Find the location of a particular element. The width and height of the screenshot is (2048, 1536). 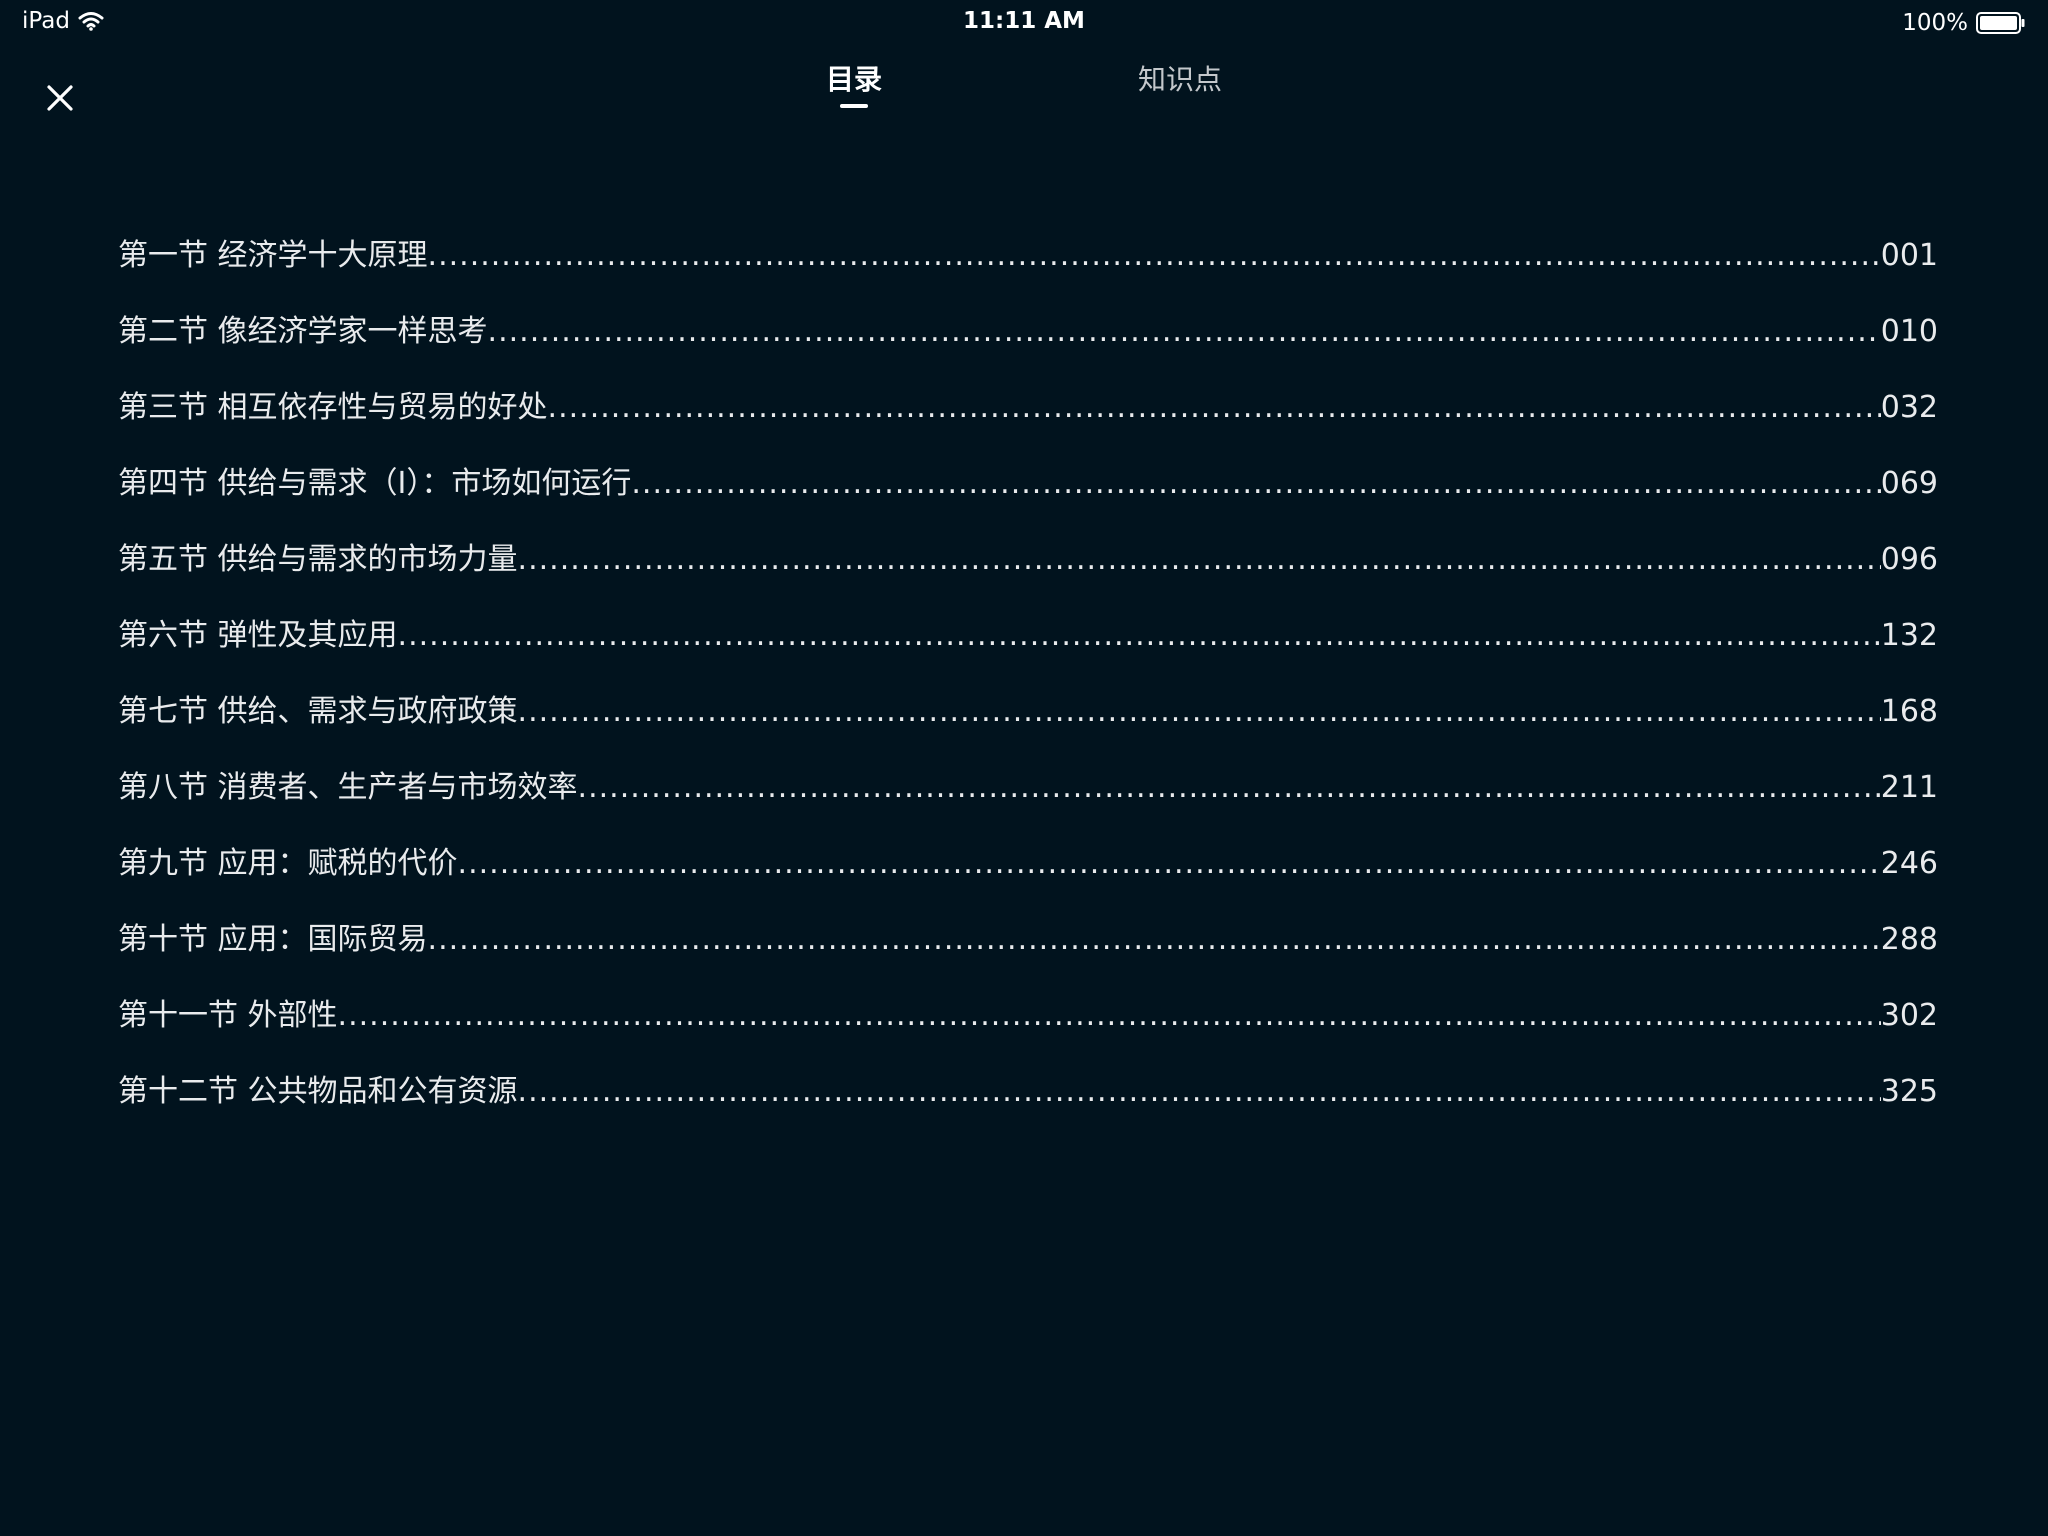

toc-item-title: 第十二节 公共物品和公有资源 is located at coordinates (318, 1091).